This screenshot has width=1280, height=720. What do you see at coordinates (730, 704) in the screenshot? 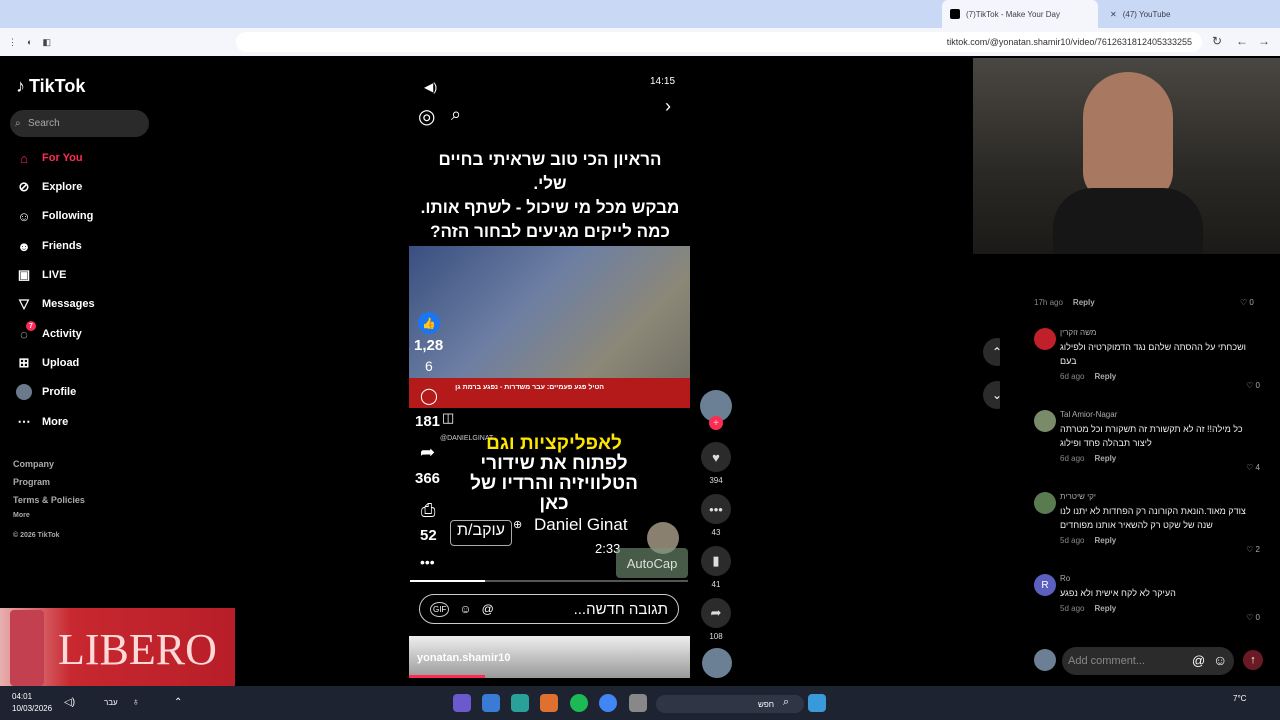
I see `taskbar-search: חפש` at bounding box center [730, 704].